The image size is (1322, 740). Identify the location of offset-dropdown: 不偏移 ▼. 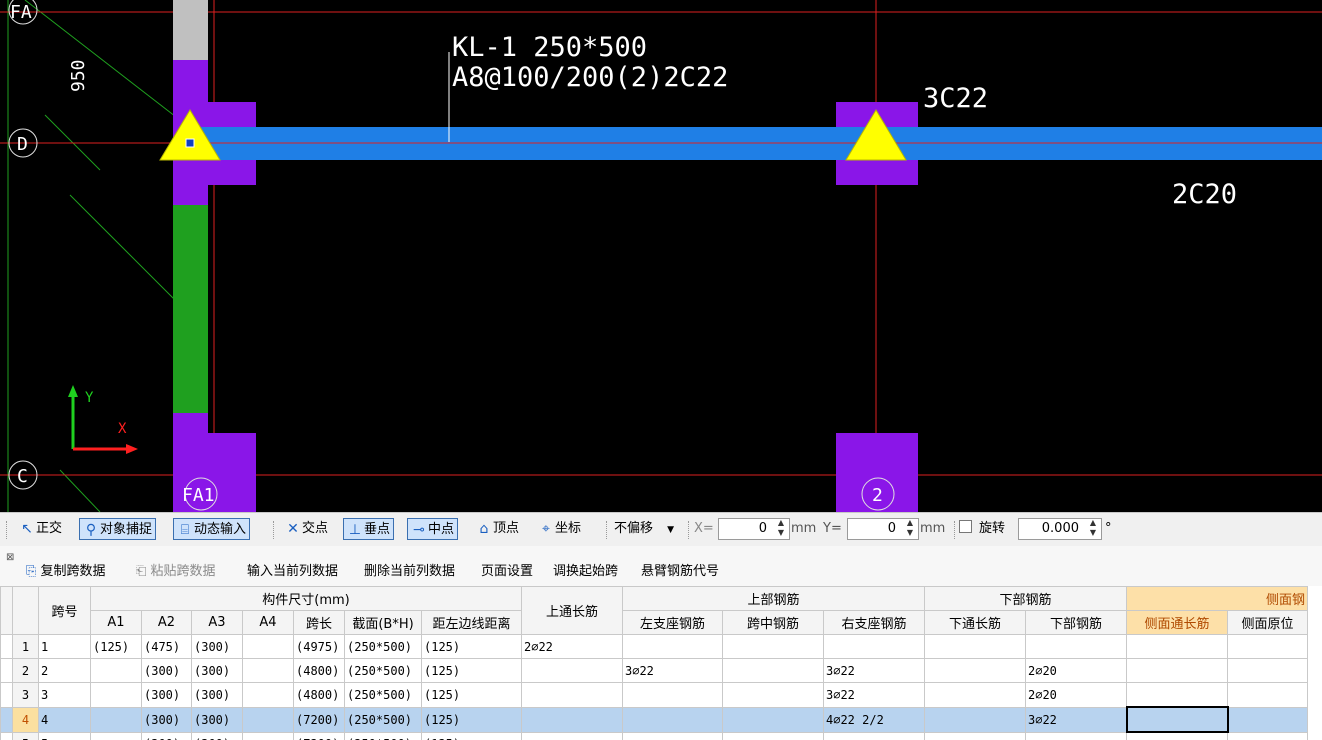
(644, 529).